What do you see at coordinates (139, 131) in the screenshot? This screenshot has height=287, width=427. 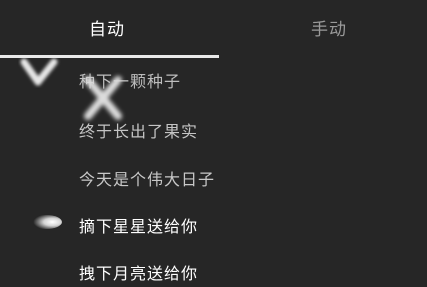 I see `lyric-line: 终于长出了果实` at bounding box center [139, 131].